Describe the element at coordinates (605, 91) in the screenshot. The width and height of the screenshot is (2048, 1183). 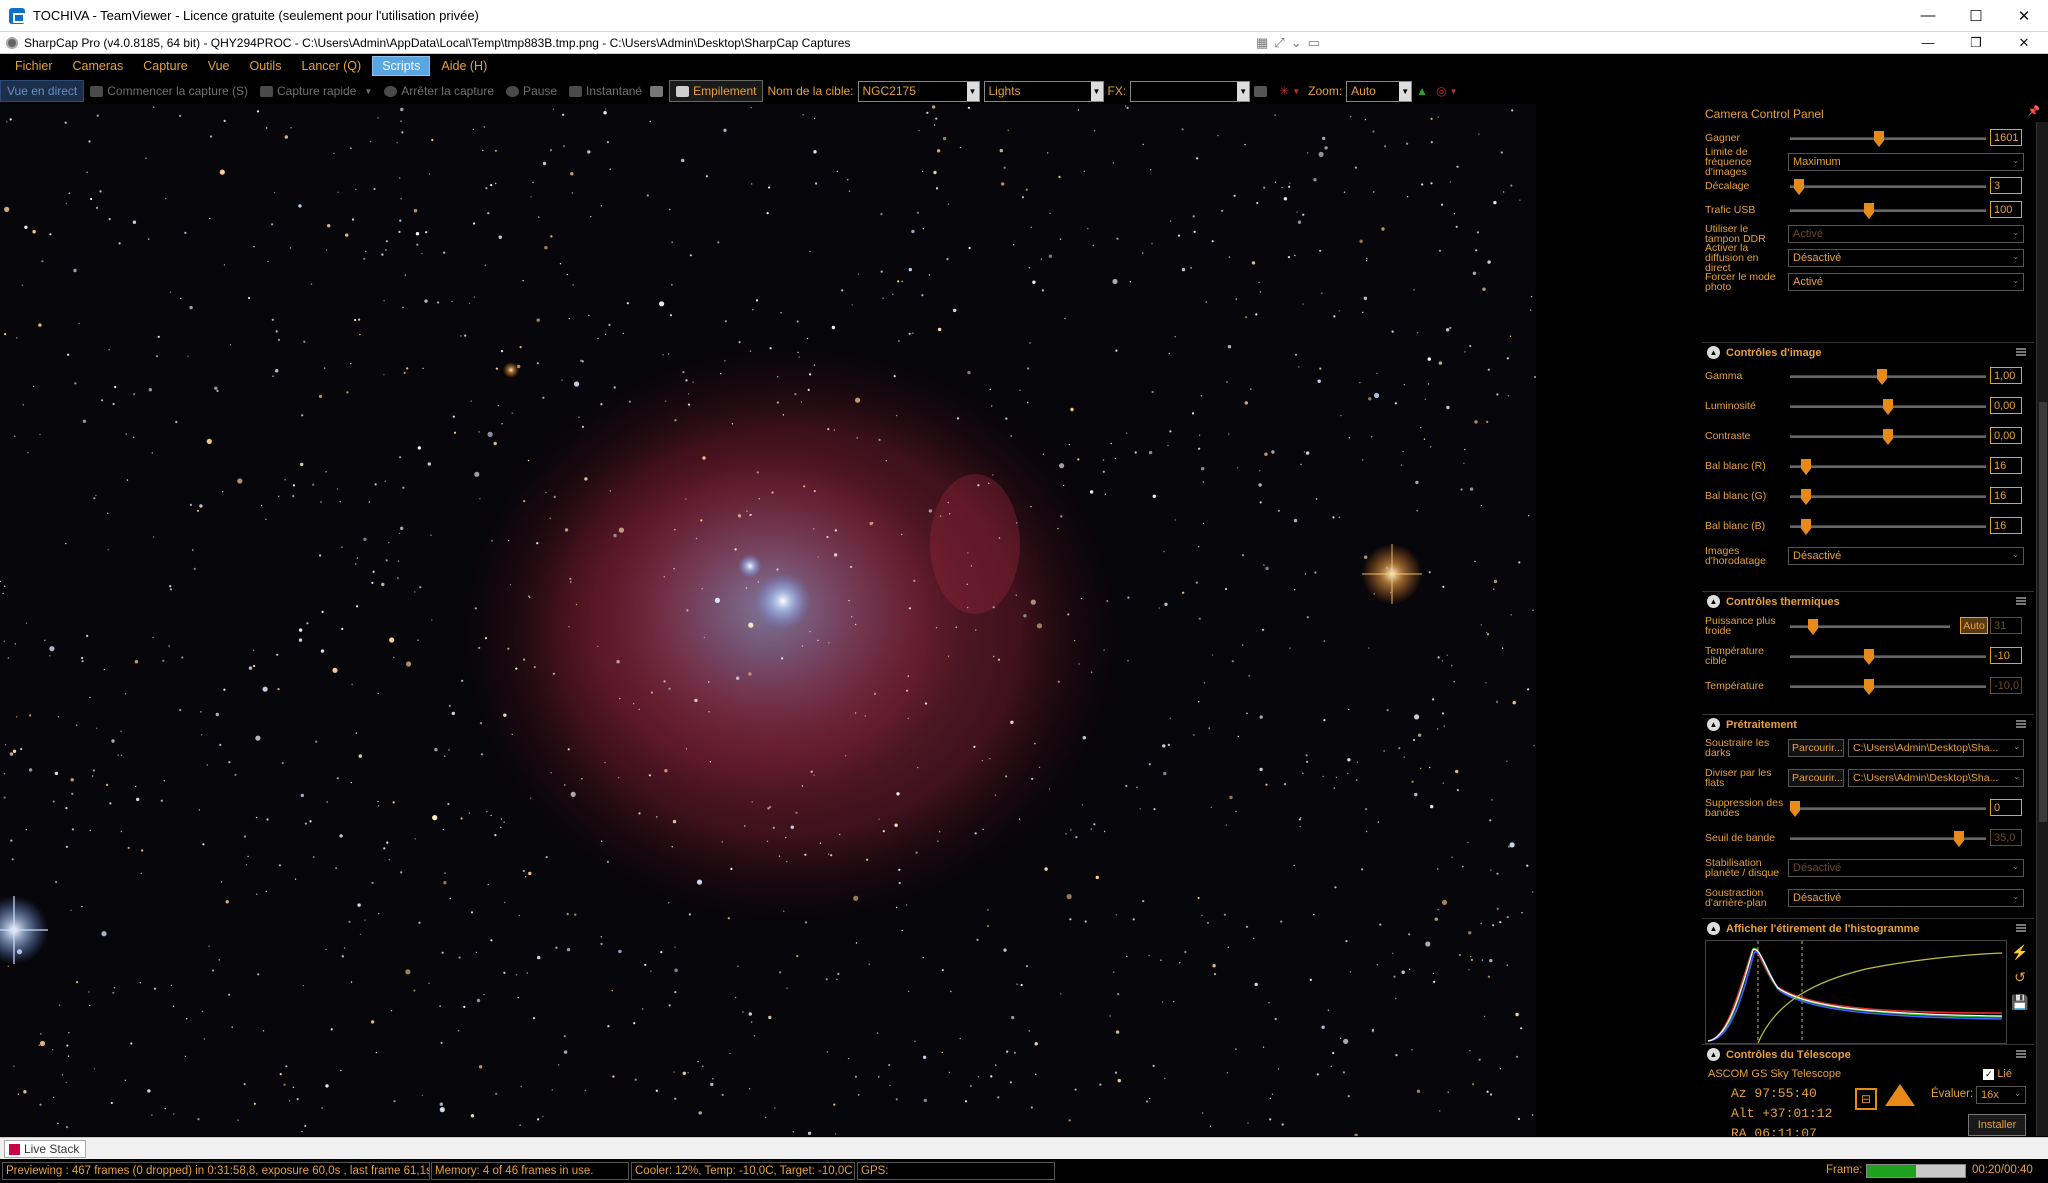
I see `snapshot-button: Instantané` at that location.